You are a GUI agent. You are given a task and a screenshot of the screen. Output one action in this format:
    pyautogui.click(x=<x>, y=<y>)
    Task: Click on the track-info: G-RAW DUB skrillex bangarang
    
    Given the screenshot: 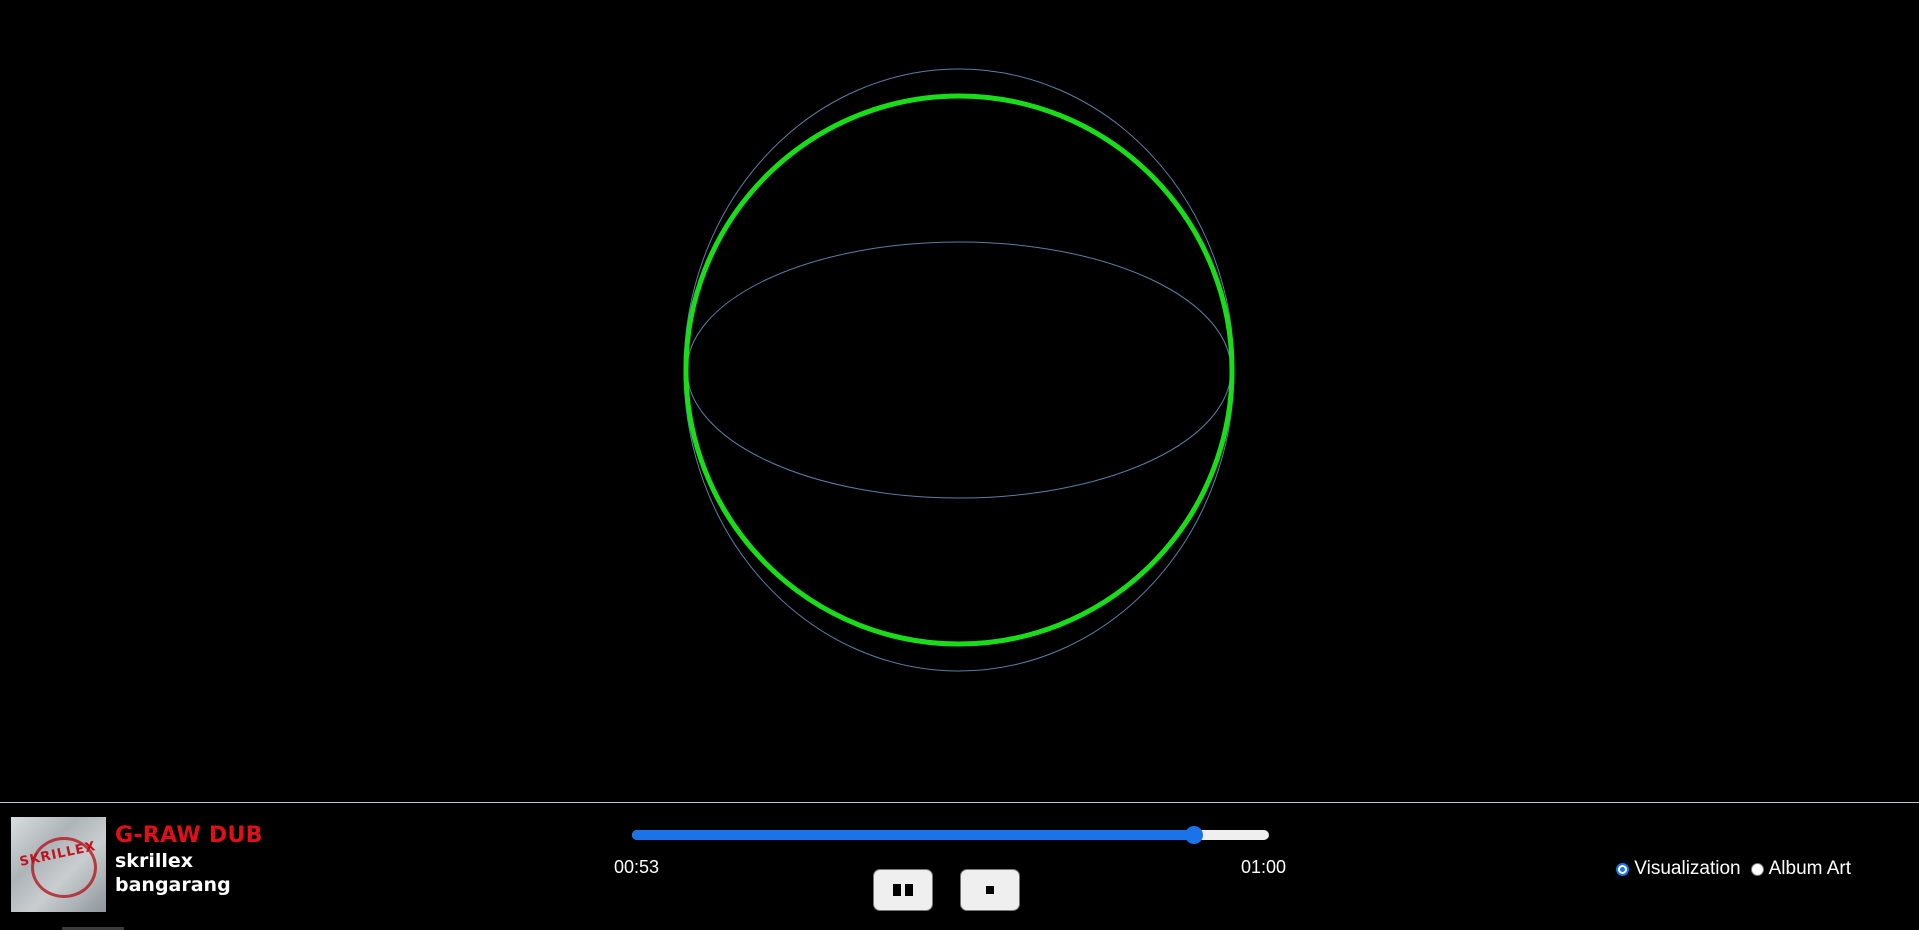 What is the action you would take?
    pyautogui.click(x=189, y=860)
    